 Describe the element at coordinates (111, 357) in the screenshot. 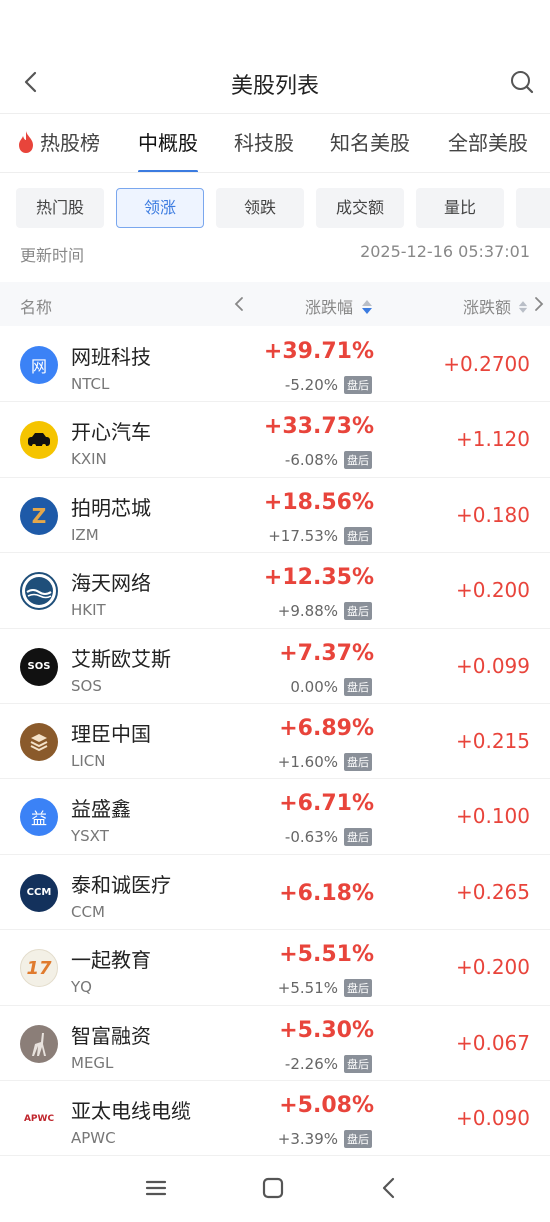

I see `stock-name: 网班科技` at that location.